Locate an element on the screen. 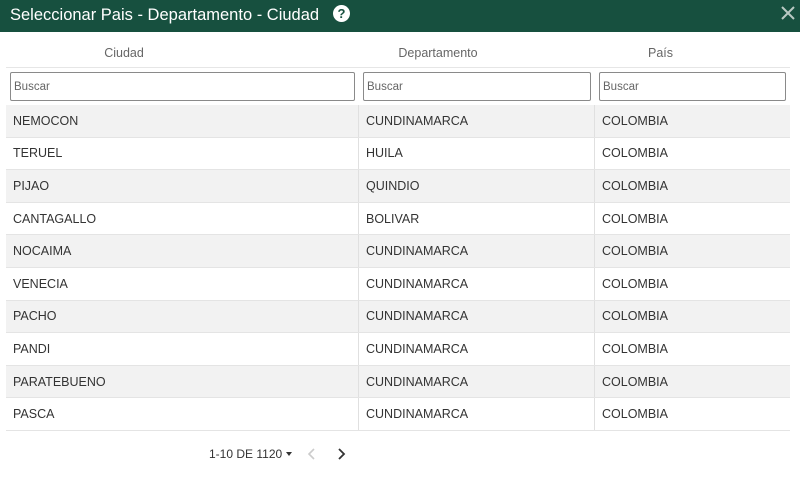  table-row: NOCAIMA CUNDINAMARCA COLOMBIA is located at coordinates (398, 251).